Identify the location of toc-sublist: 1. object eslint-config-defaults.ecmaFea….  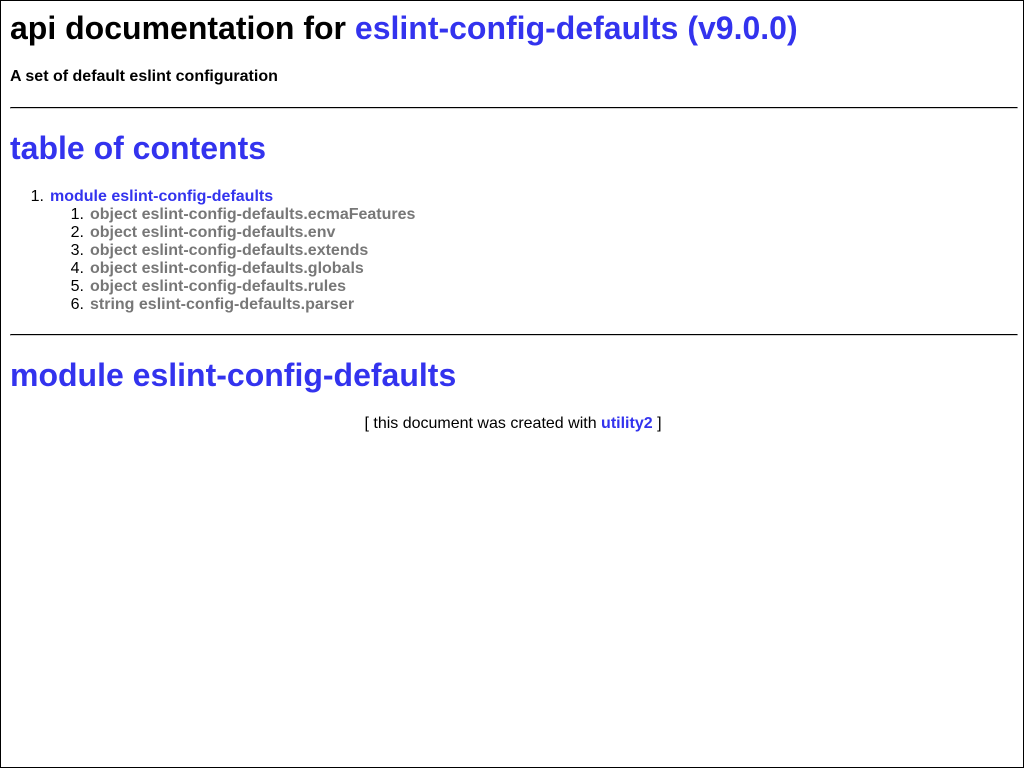
(233, 260).